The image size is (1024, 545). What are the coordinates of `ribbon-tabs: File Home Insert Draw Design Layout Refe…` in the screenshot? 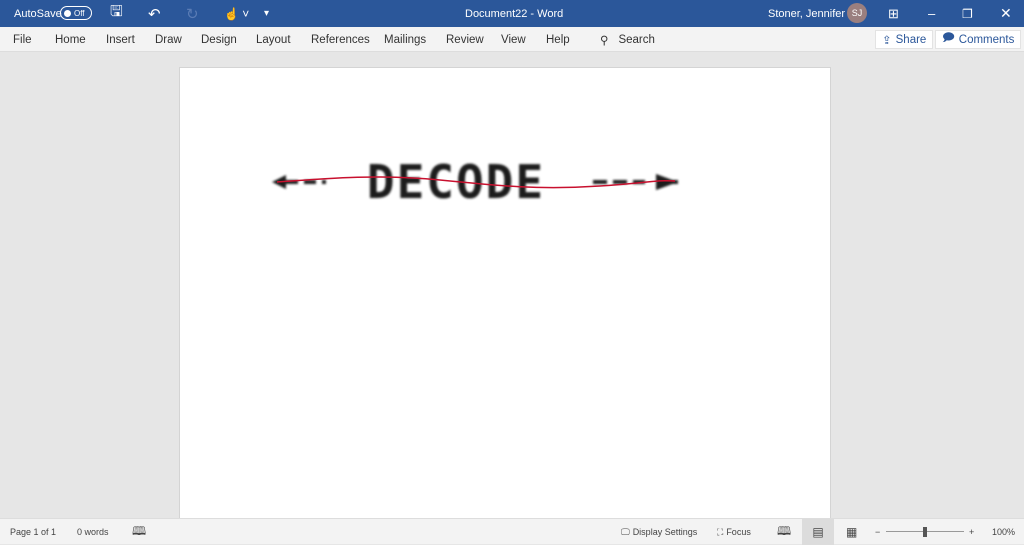 It's located at (512, 39).